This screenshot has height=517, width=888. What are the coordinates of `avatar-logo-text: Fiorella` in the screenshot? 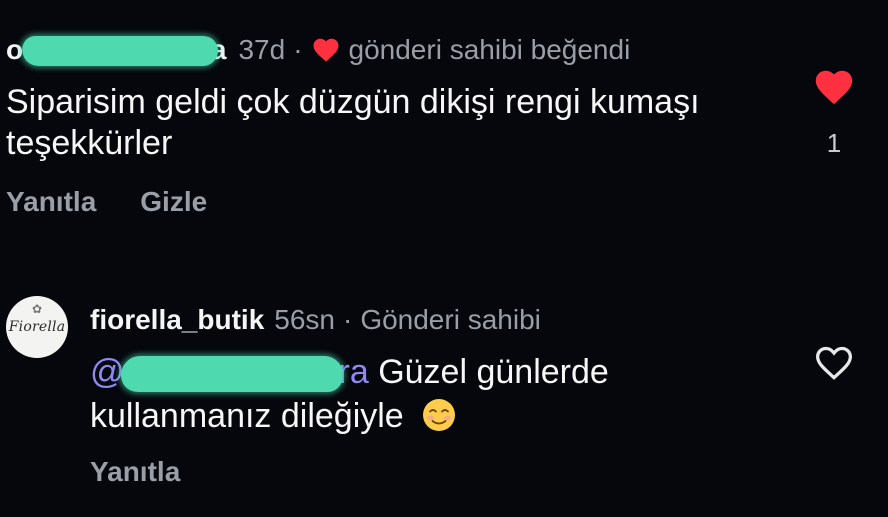 It's located at (37, 327).